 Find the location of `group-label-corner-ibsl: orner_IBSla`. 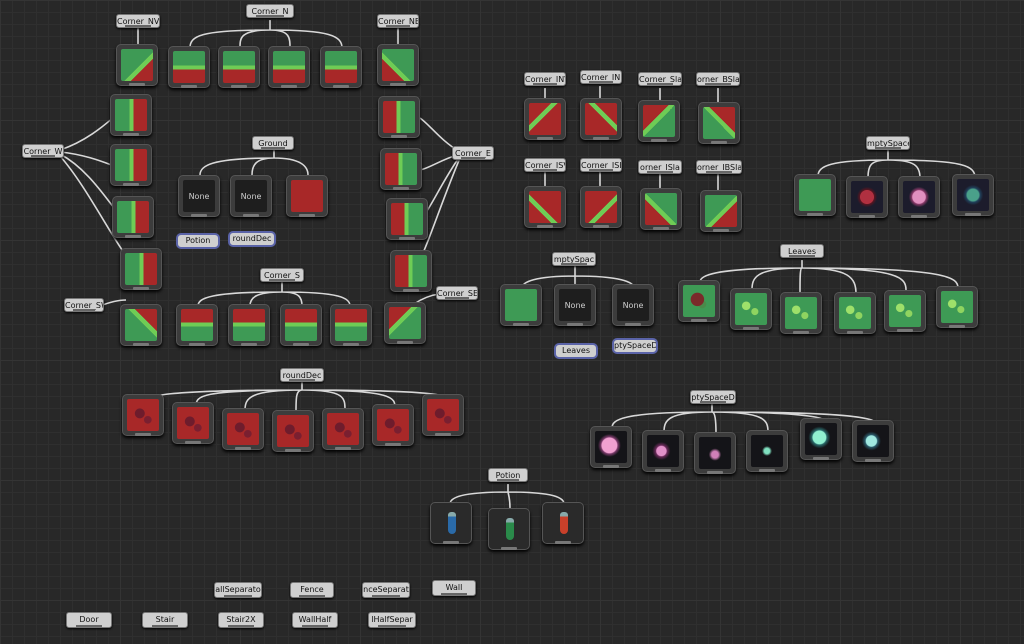

group-label-corner-ibsl: orner_IBSla is located at coordinates (719, 167).